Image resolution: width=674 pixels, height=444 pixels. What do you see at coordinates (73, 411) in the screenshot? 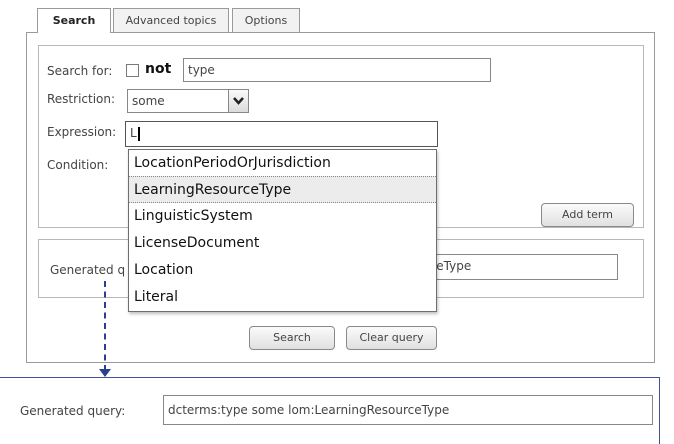
I see `generated-query-label: Generated query:` at bounding box center [73, 411].